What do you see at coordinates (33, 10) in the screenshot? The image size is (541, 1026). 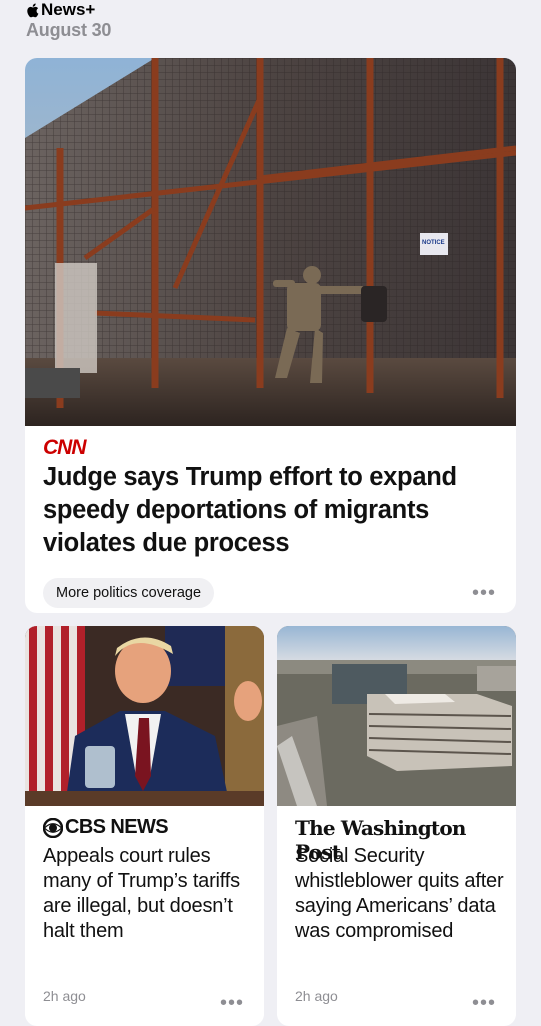 I see `apple-logo-icon` at bounding box center [33, 10].